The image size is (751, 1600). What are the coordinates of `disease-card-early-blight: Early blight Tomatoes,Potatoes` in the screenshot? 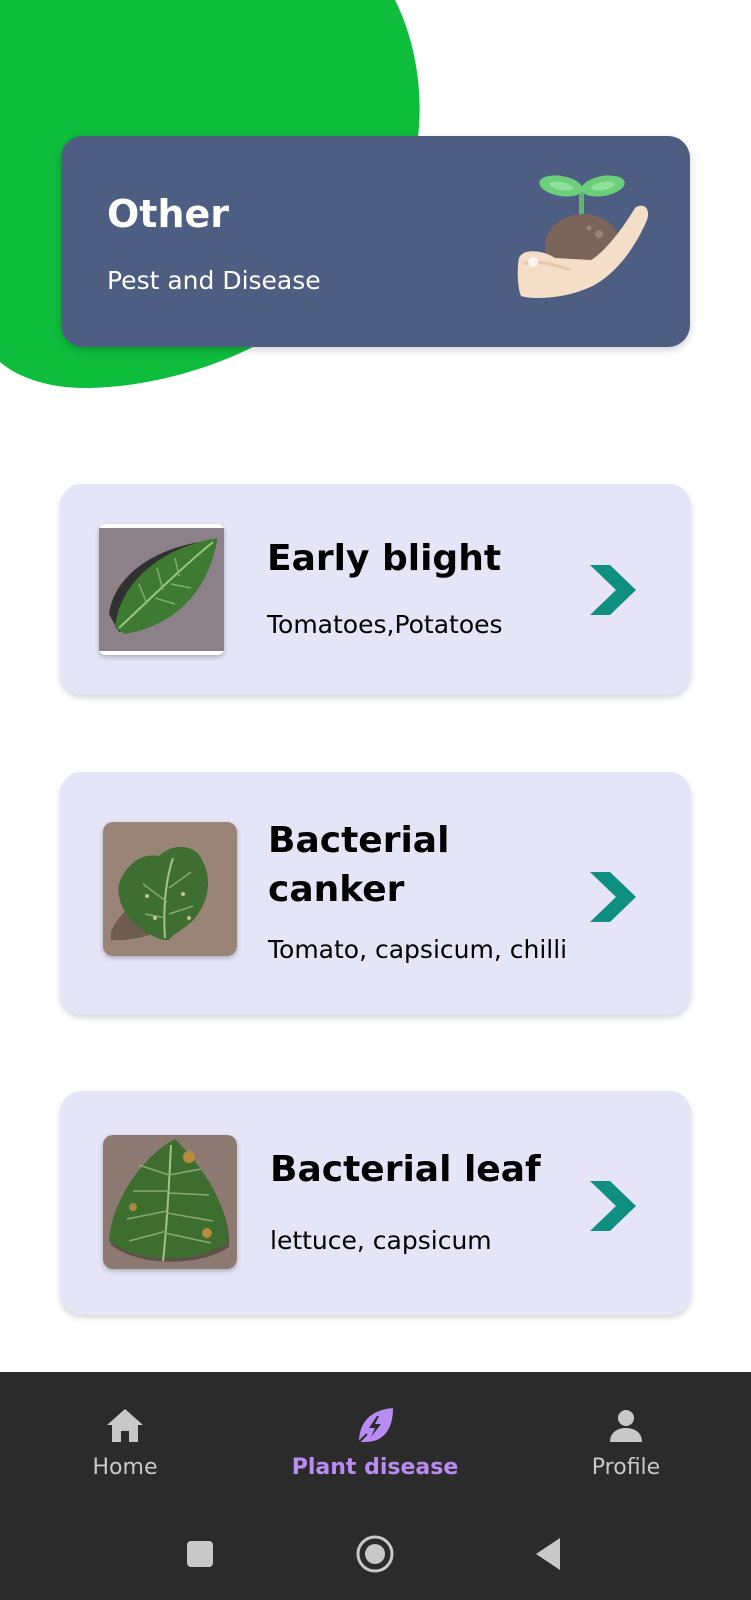 It's located at (375, 589).